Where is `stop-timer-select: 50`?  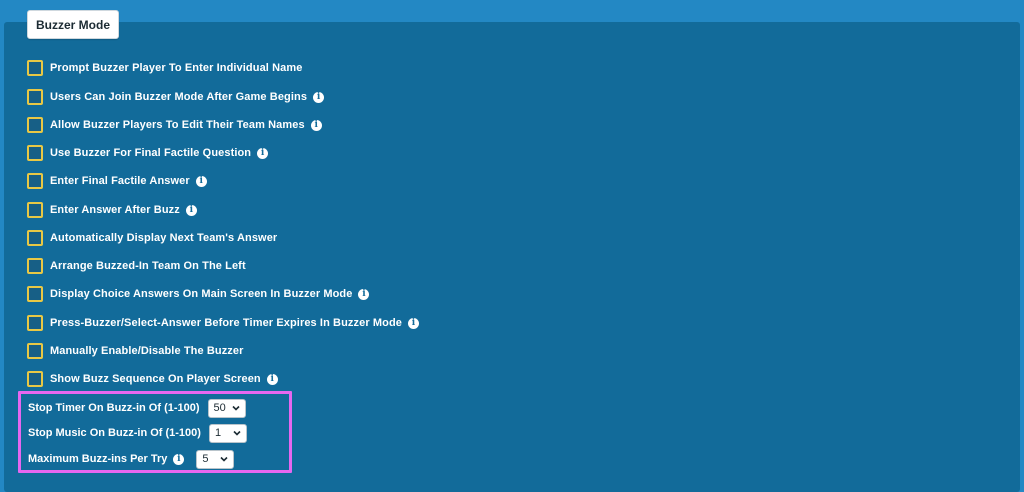 stop-timer-select: 50 is located at coordinates (226, 408).